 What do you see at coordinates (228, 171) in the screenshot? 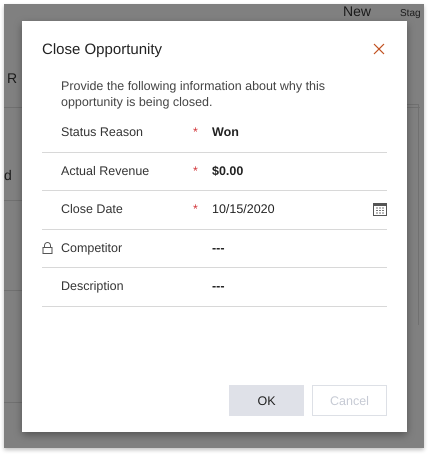
I see `field-value: $0.00` at bounding box center [228, 171].